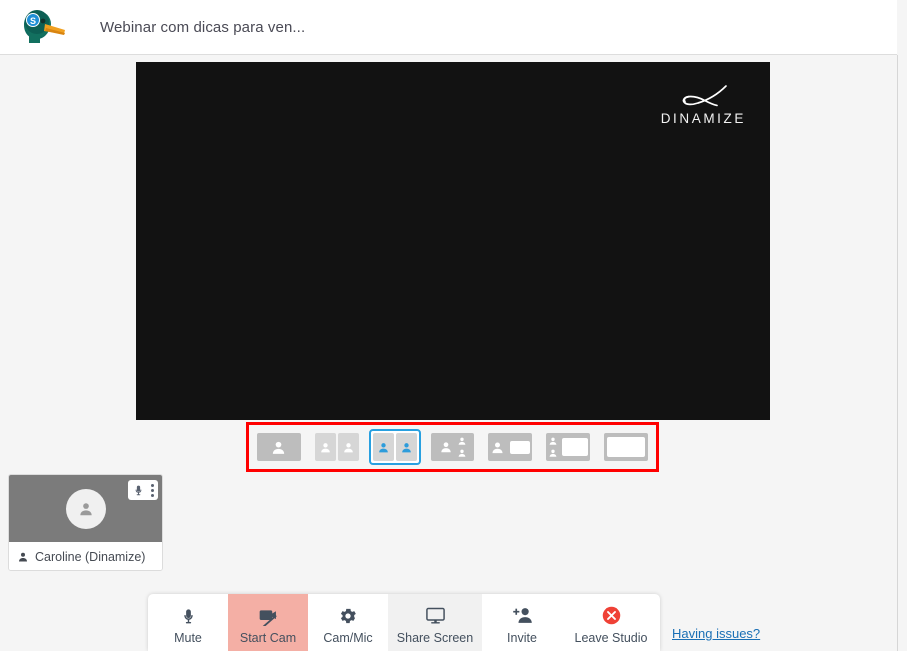 The width and height of the screenshot is (907, 651). I want to click on layout-option-two-small-plus-screen, so click(568, 447).